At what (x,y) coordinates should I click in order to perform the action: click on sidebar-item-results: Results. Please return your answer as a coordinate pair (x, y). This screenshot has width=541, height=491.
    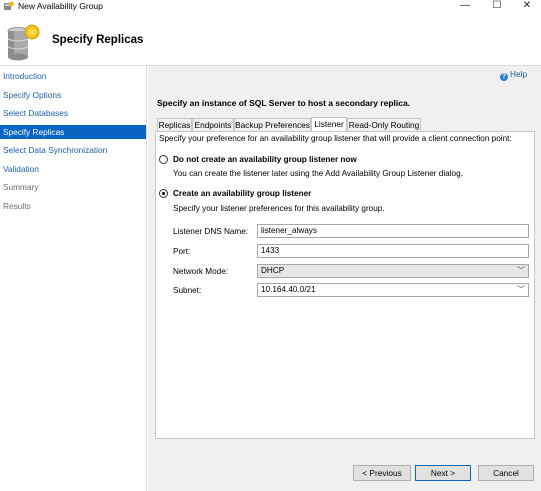
    Looking at the image, I should click on (17, 206).